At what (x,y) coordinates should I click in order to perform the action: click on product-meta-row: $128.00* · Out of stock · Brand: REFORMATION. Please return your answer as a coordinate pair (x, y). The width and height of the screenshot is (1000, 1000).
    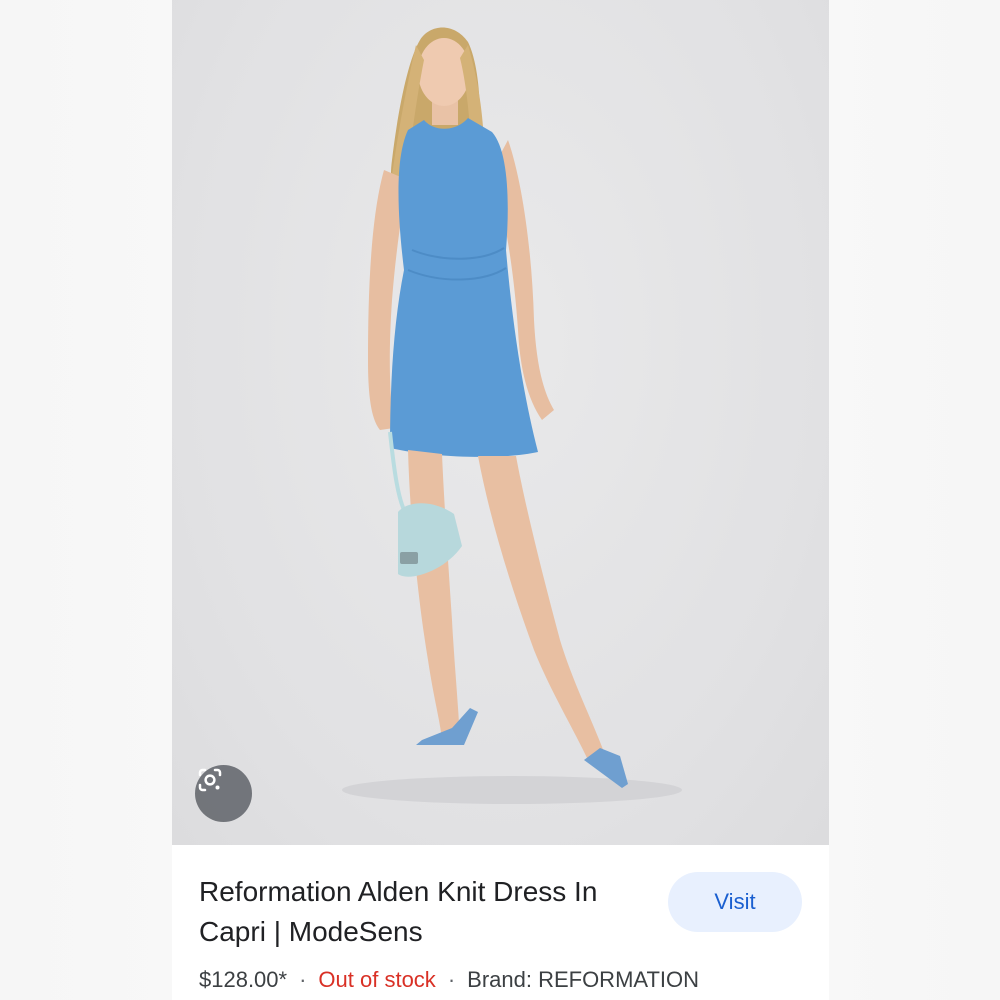
    Looking at the image, I should click on (449, 980).